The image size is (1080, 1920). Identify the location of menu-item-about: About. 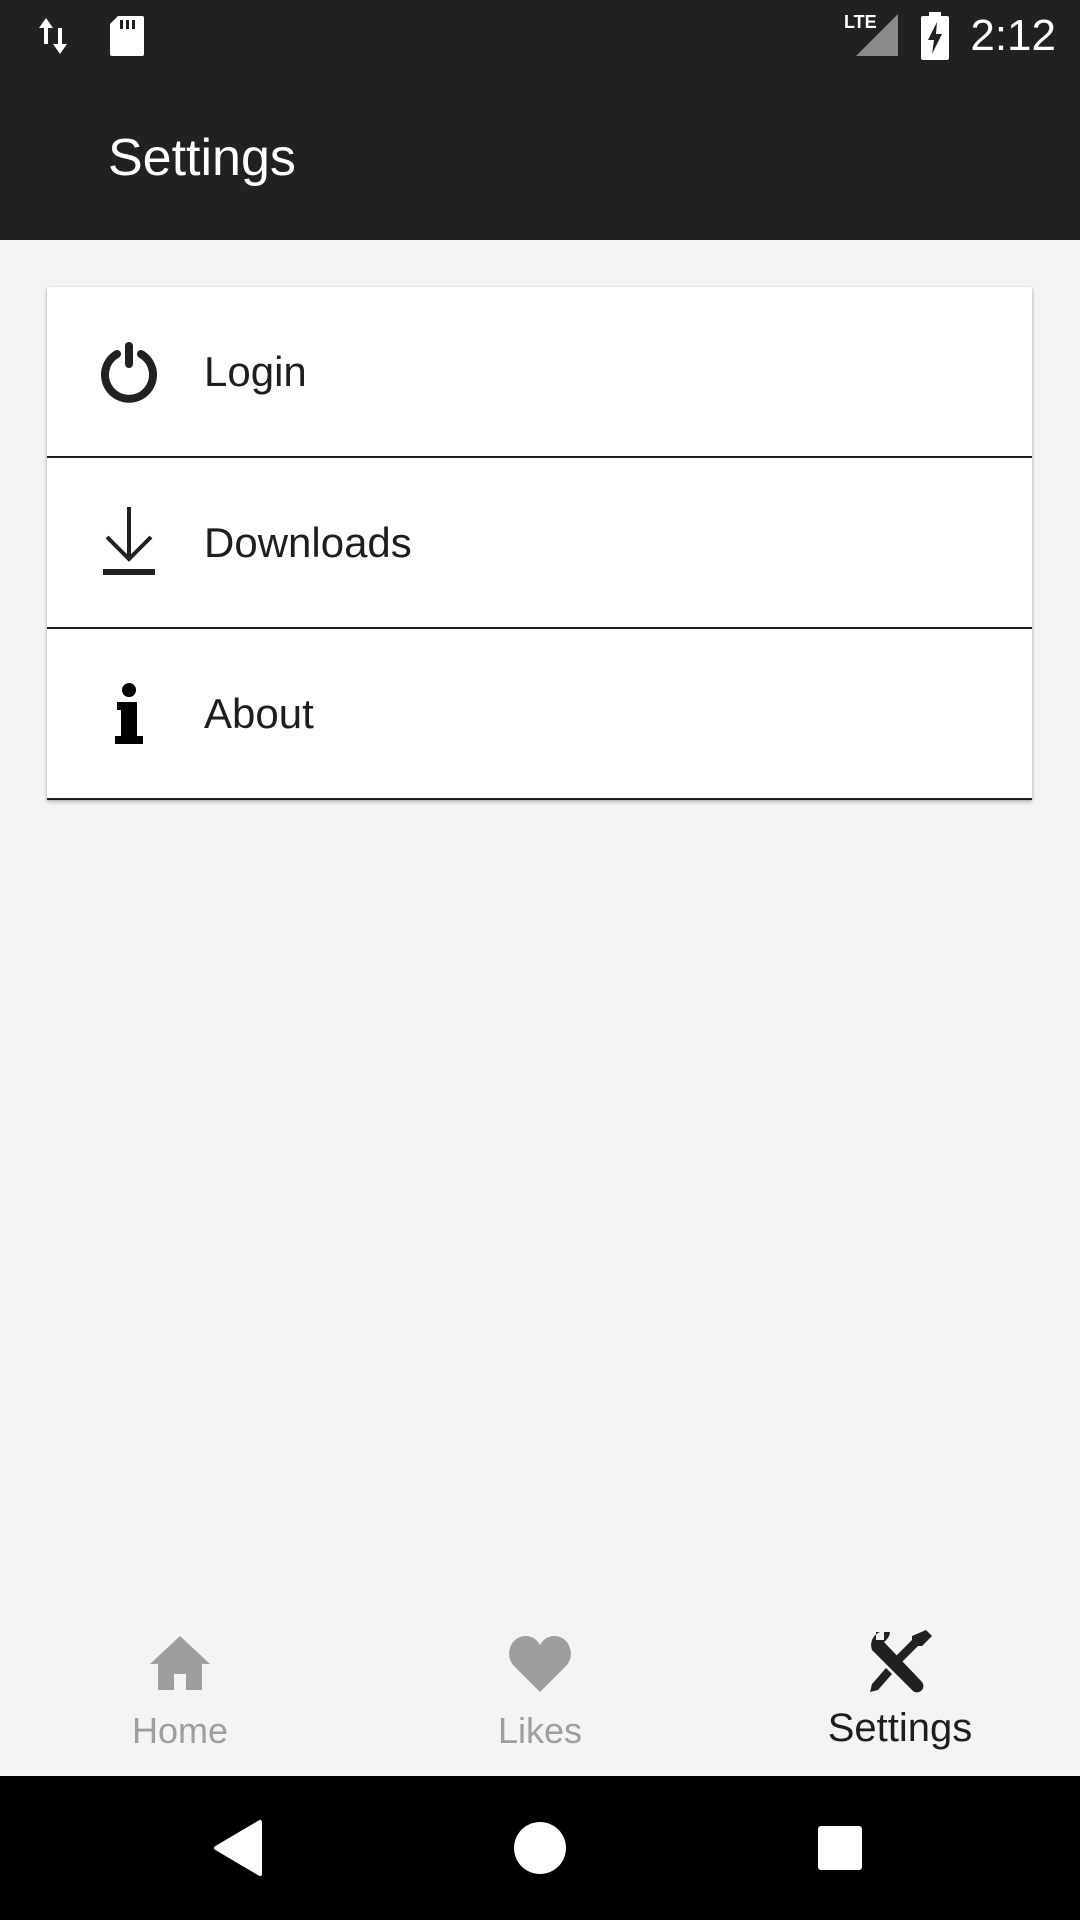
(539, 714).